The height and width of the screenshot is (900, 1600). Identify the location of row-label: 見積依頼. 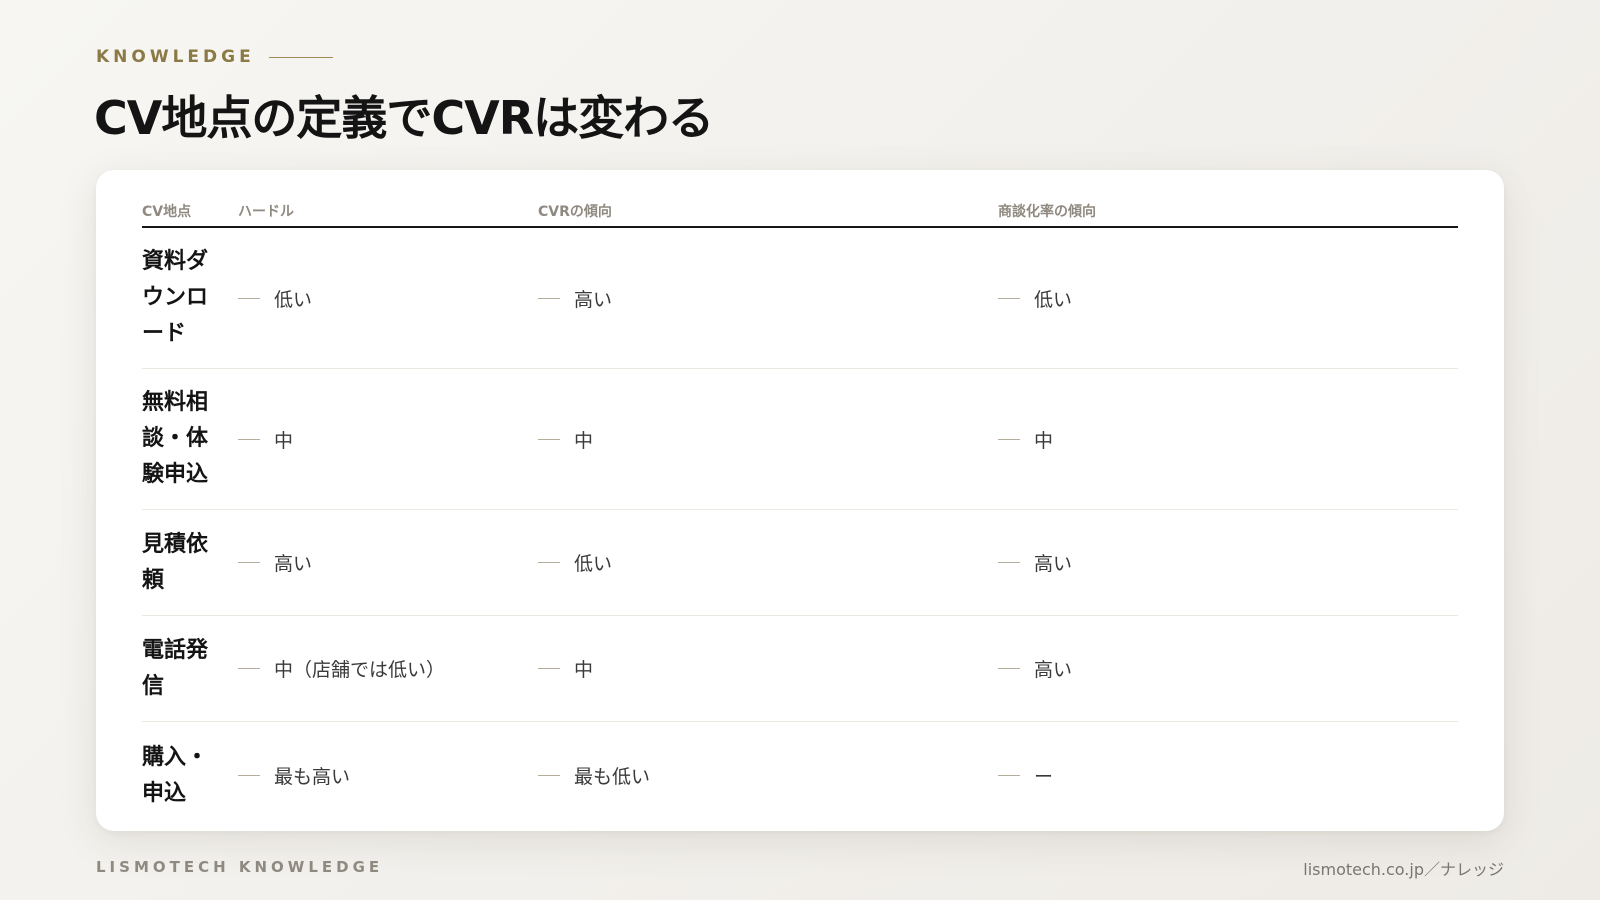
(175, 562).